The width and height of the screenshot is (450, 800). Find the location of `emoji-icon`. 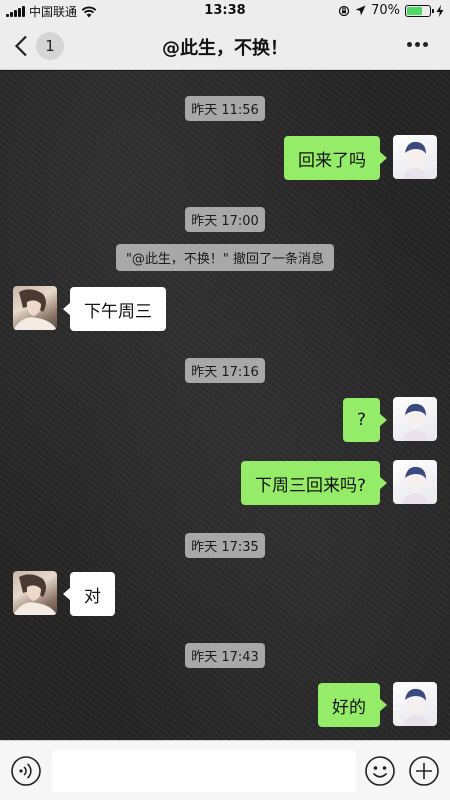

emoji-icon is located at coordinates (380, 771).